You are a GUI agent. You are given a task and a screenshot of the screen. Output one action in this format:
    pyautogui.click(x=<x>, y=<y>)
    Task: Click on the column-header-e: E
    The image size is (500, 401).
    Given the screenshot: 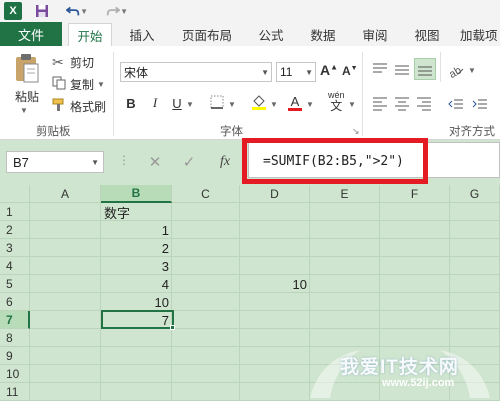 What is the action you would take?
    pyautogui.click(x=345, y=194)
    